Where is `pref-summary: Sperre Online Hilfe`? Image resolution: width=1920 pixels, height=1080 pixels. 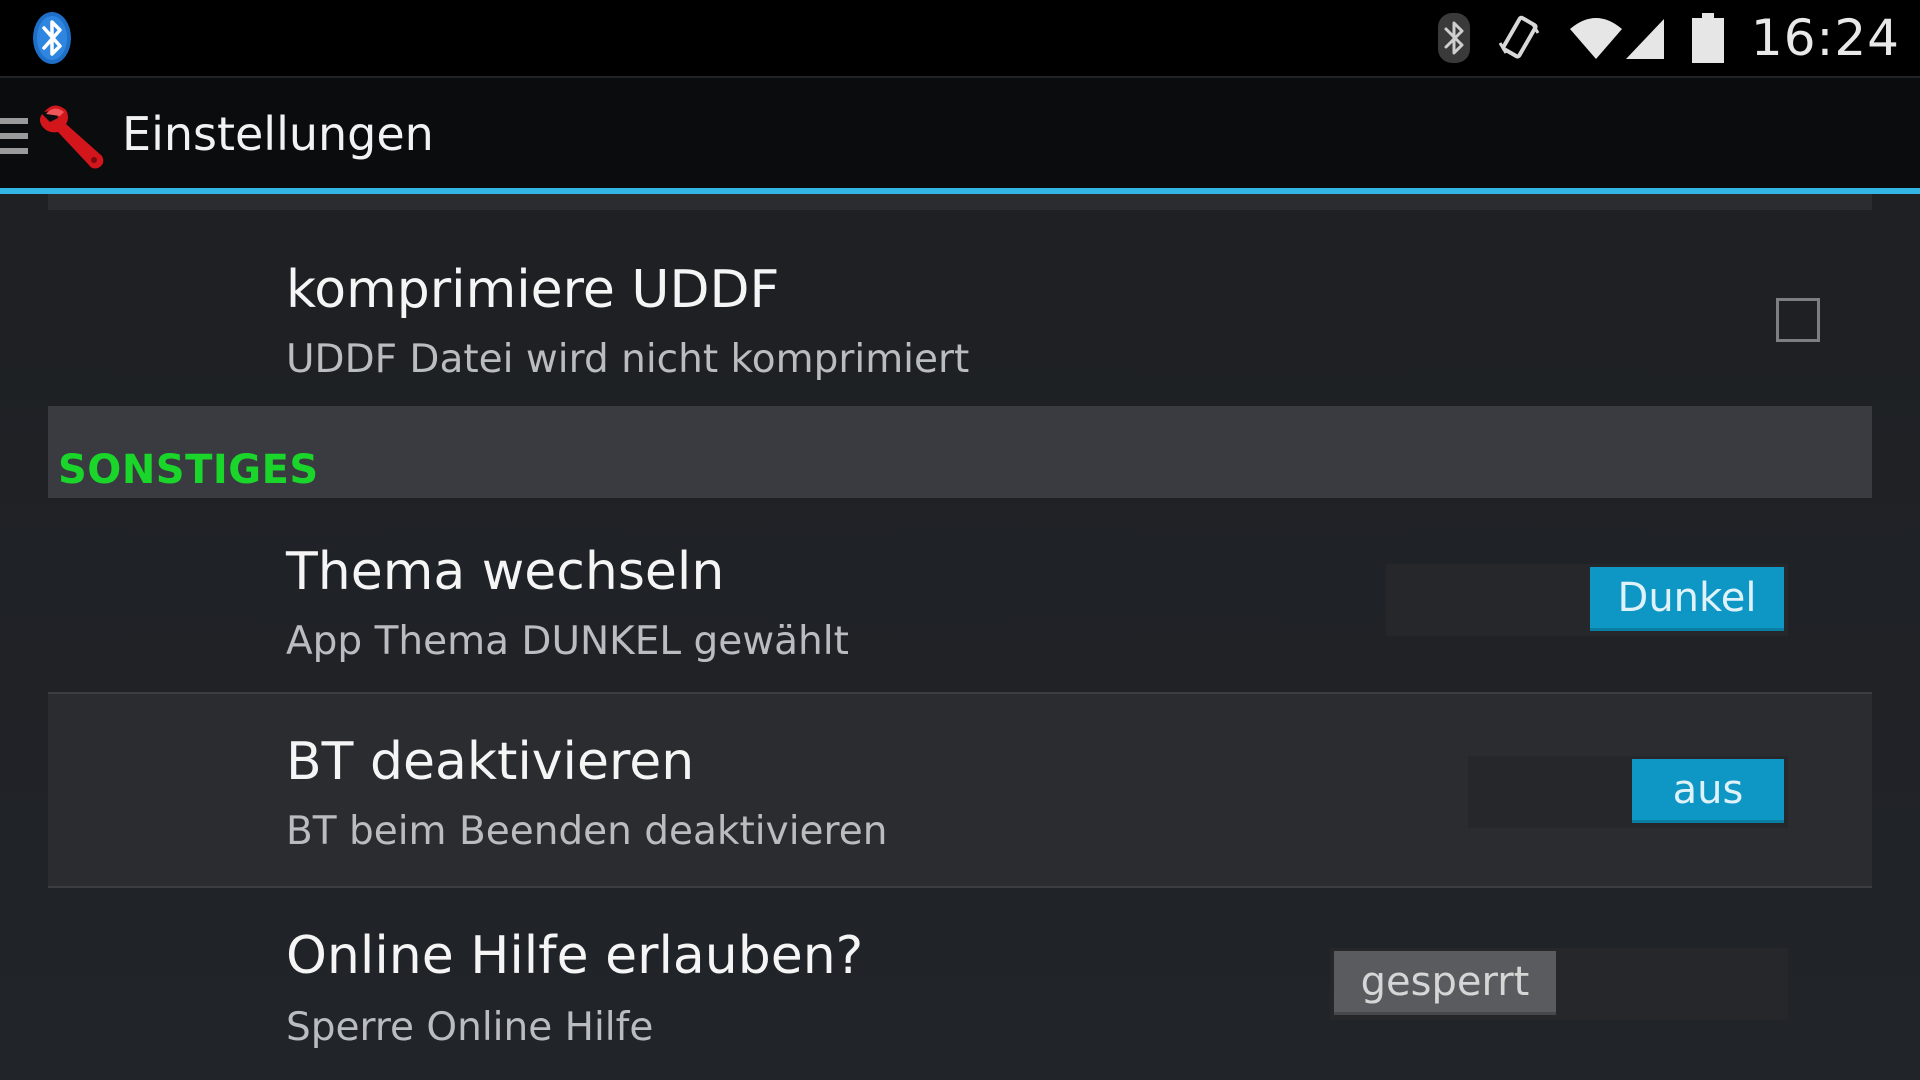 pref-summary: Sperre Online Hilfe is located at coordinates (470, 1027).